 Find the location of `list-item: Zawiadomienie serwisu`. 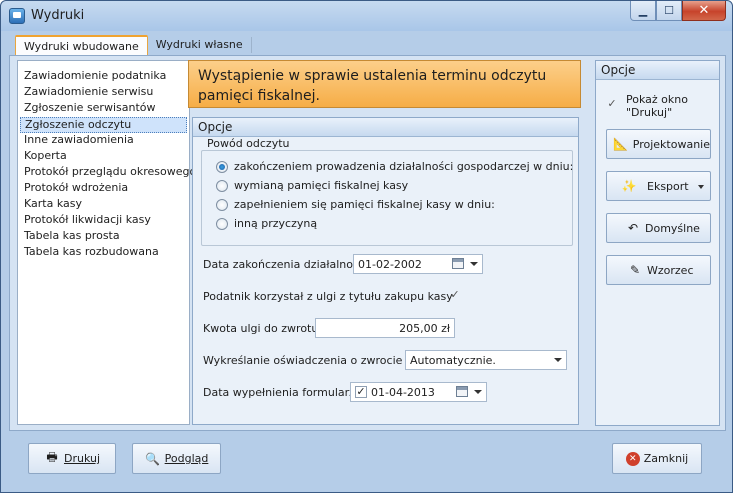

list-item: Zawiadomienie serwisu is located at coordinates (88, 93).